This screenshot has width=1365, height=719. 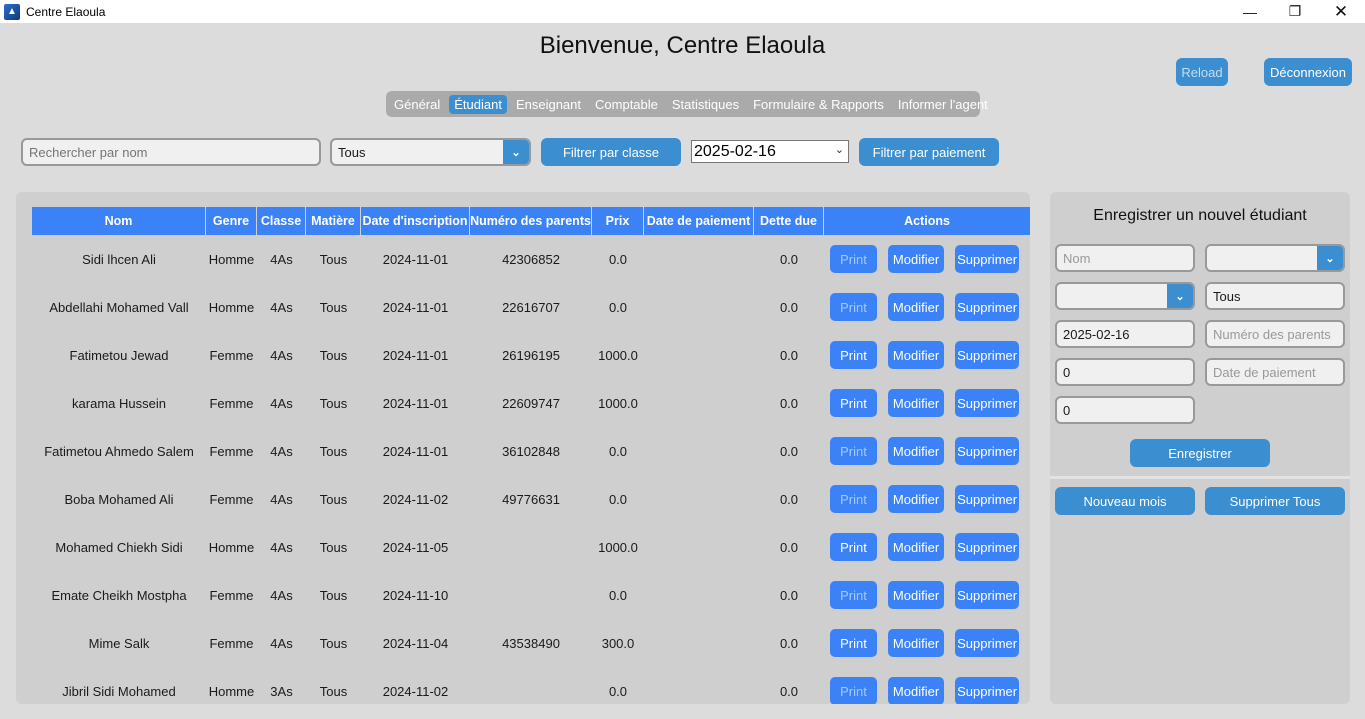 What do you see at coordinates (1200, 453) in the screenshot?
I see `save-button: Enregistrer` at bounding box center [1200, 453].